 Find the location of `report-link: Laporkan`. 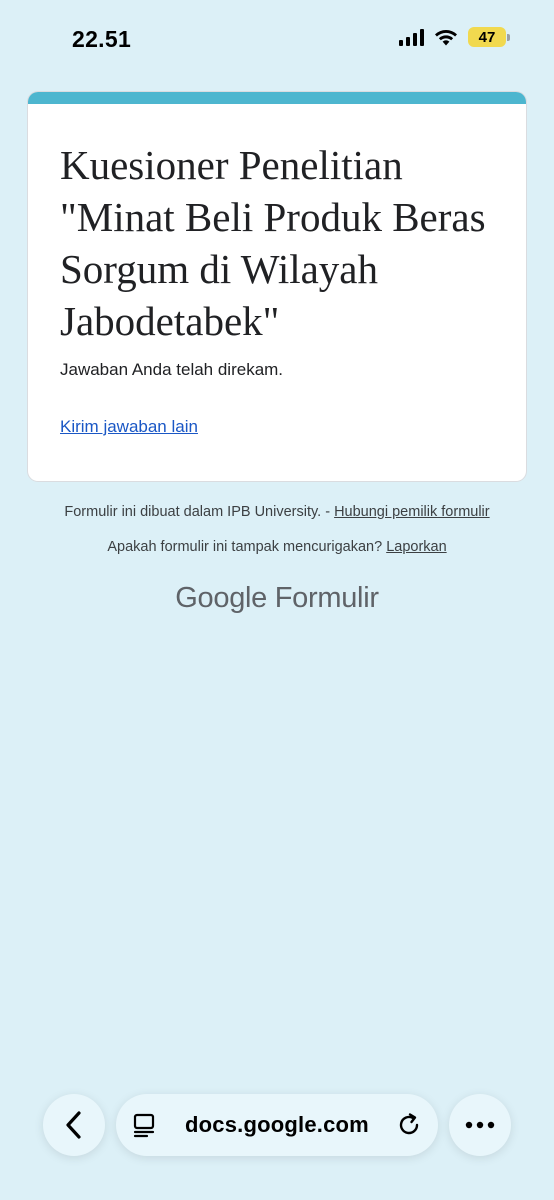

report-link: Laporkan is located at coordinates (416, 547).